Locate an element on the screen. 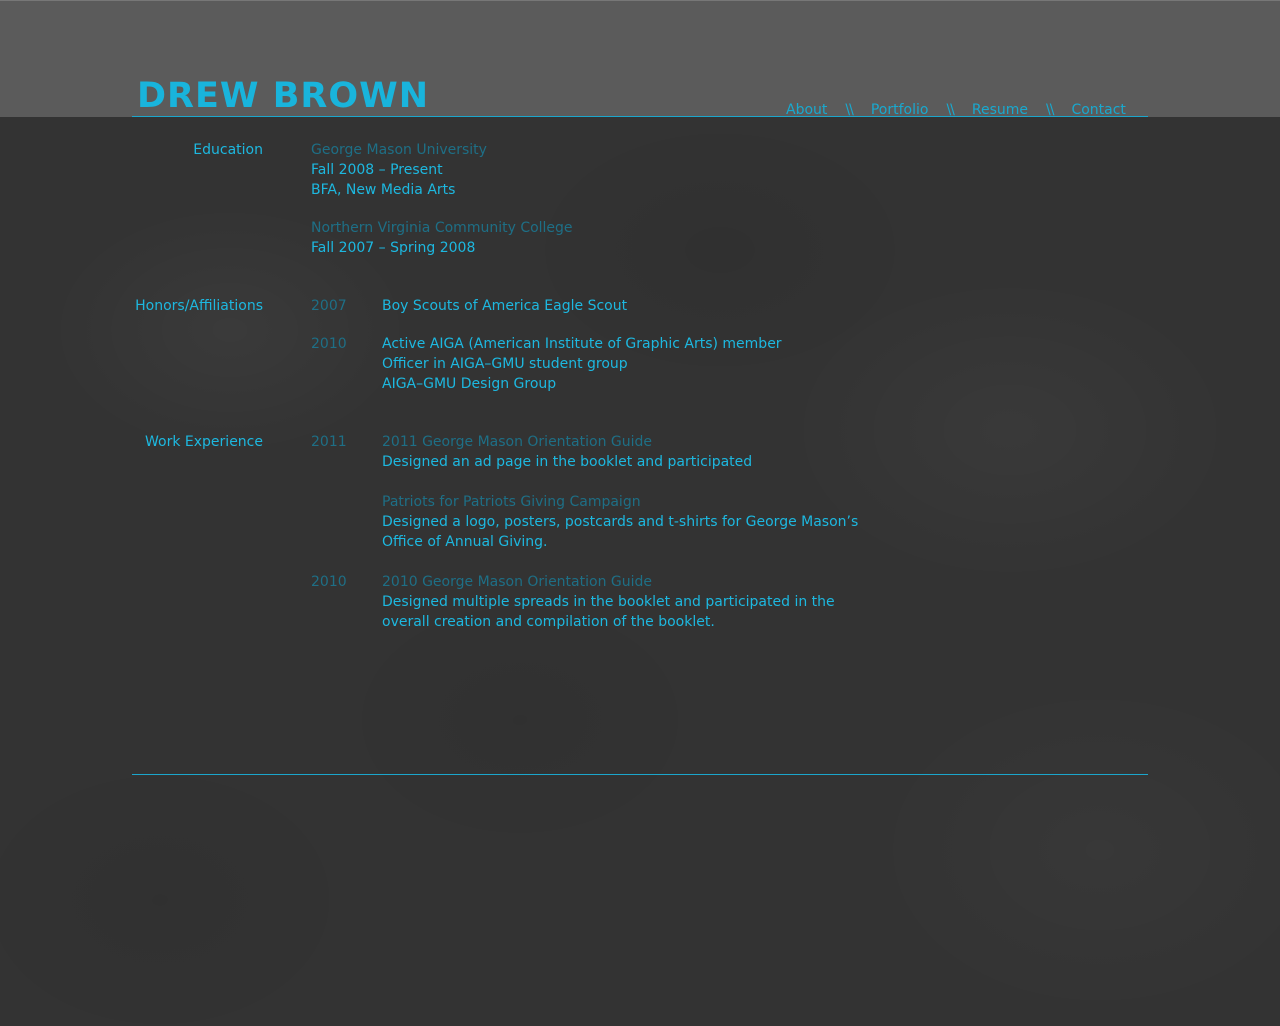 The width and height of the screenshot is (1280, 1026). header-divider is located at coordinates (640, 116).